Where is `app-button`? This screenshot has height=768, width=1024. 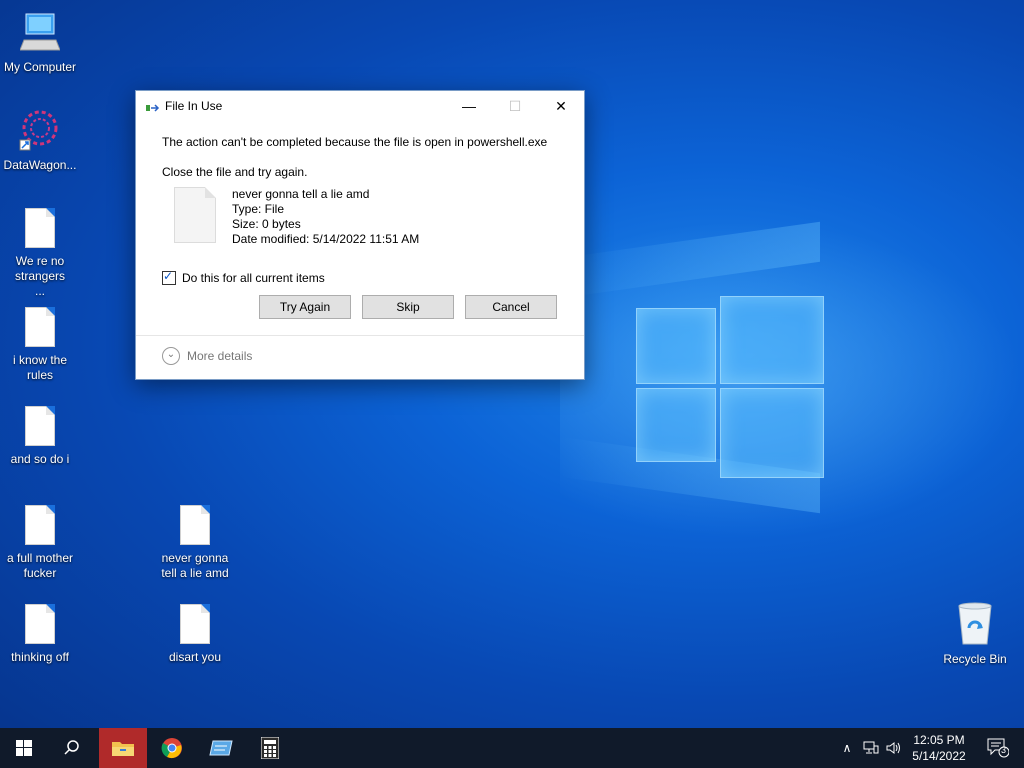
app-button is located at coordinates (221, 748).